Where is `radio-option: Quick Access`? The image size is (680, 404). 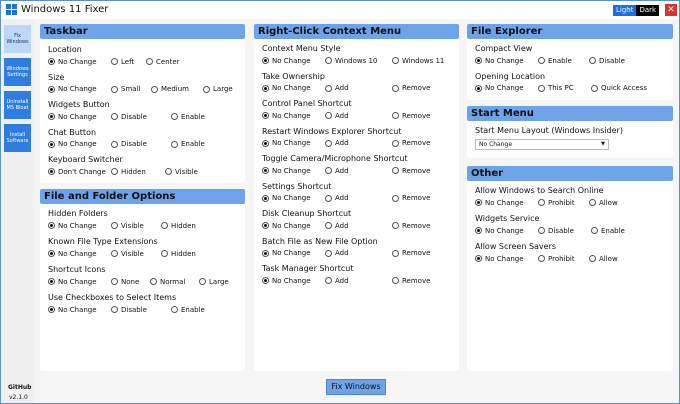
radio-option: Quick Access is located at coordinates (619, 88).